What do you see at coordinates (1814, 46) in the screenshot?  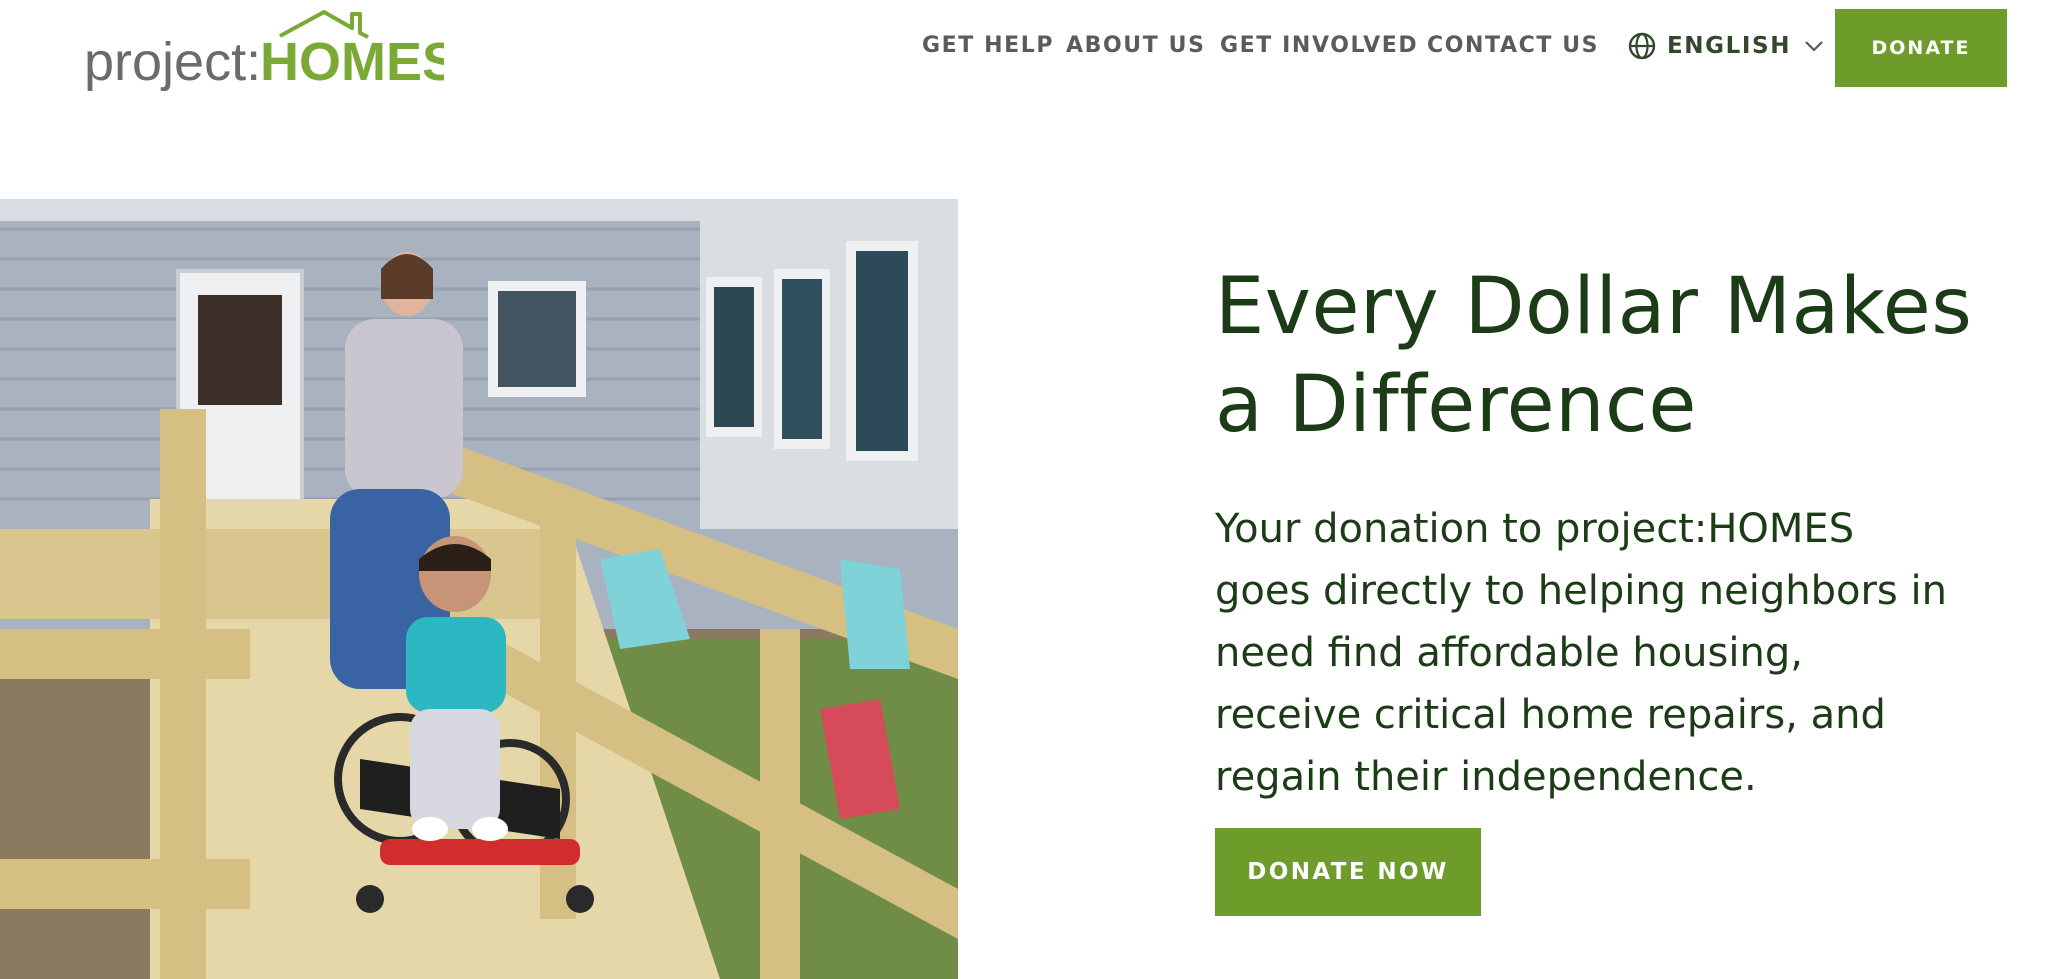 I see `chevron-down-icon` at bounding box center [1814, 46].